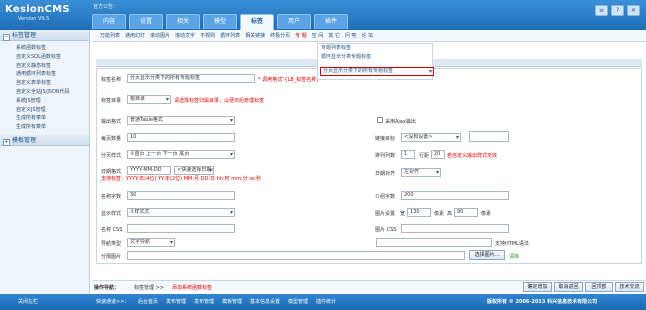 This screenshot has height=310, width=646. Describe the element at coordinates (181, 212) in the screenshot. I see `display-style-select: ①样式式` at that location.